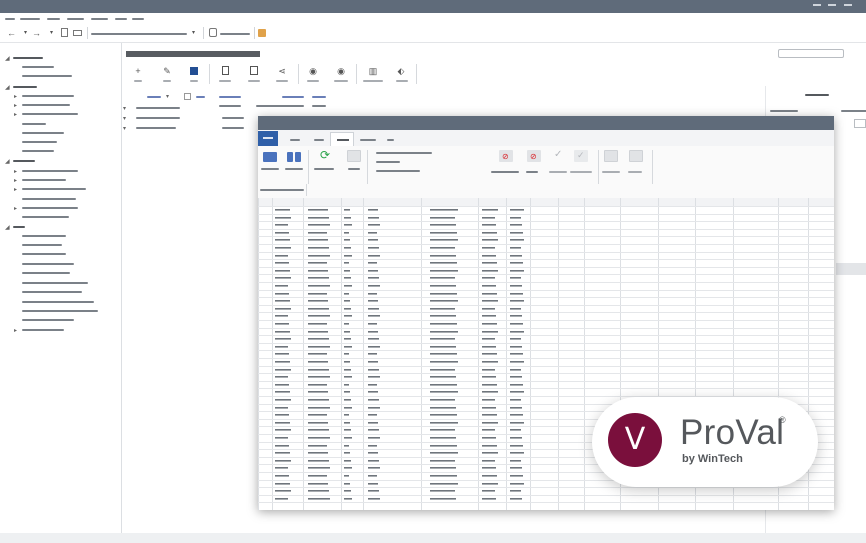  What do you see at coordinates (138, 71) in the screenshot?
I see `add-icon: +` at bounding box center [138, 71].